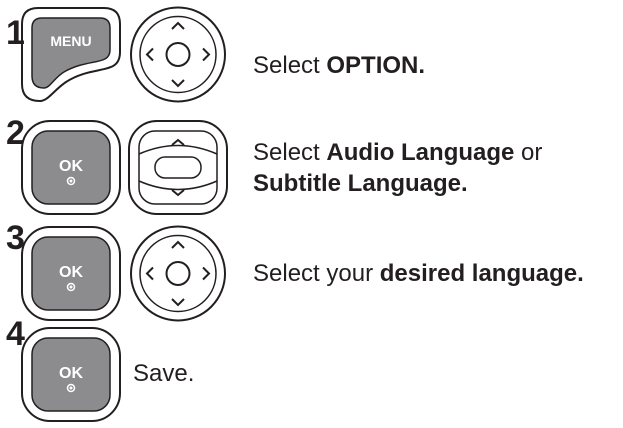  I want to click on step-2-text-line2-bold: Subtitle Language., so click(360, 183).